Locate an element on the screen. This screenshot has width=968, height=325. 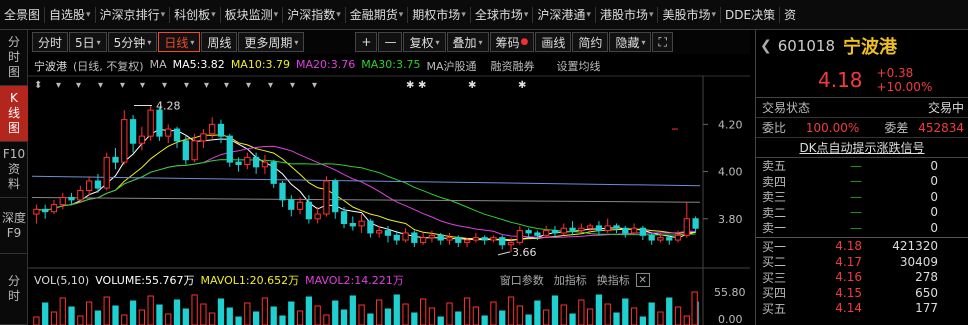
toolbar-button: — is located at coordinates (390, 42).